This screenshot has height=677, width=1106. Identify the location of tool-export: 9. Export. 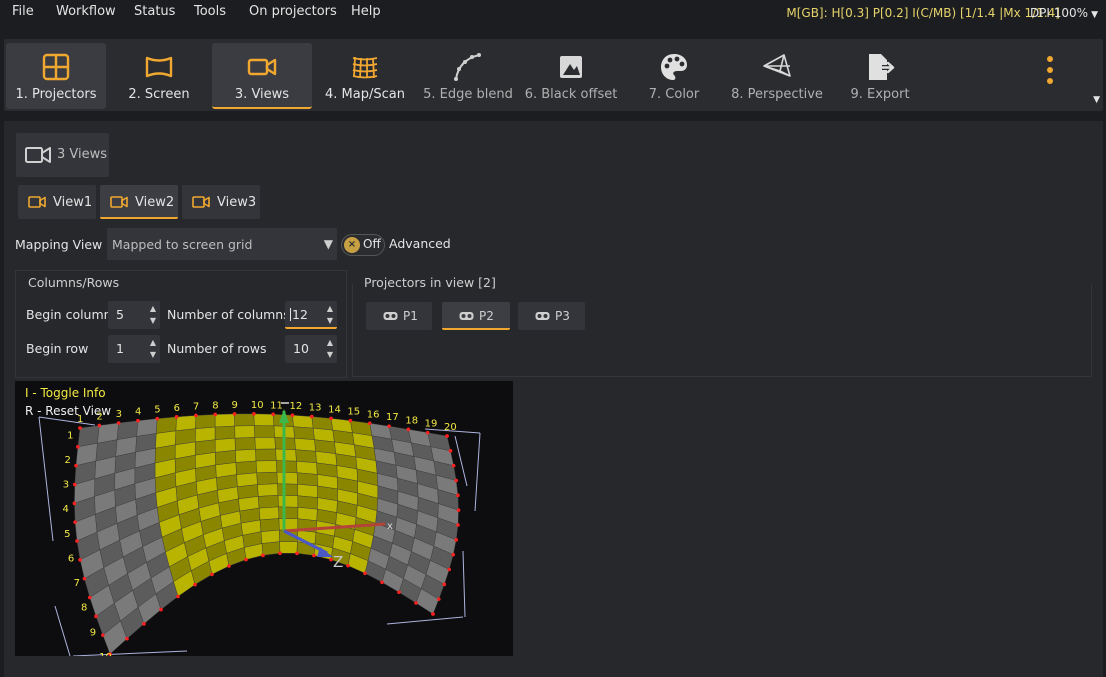
(880, 76).